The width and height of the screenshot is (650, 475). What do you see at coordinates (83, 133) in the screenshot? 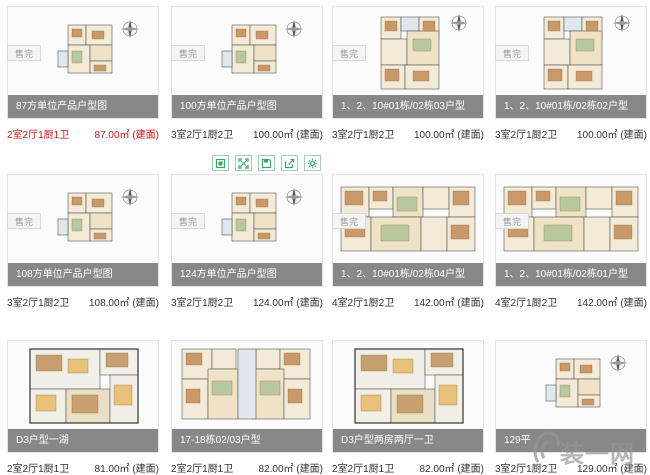
I see `floor-plan-info: 2室2厅1厨1卫 87.00㎡ (建面)` at bounding box center [83, 133].